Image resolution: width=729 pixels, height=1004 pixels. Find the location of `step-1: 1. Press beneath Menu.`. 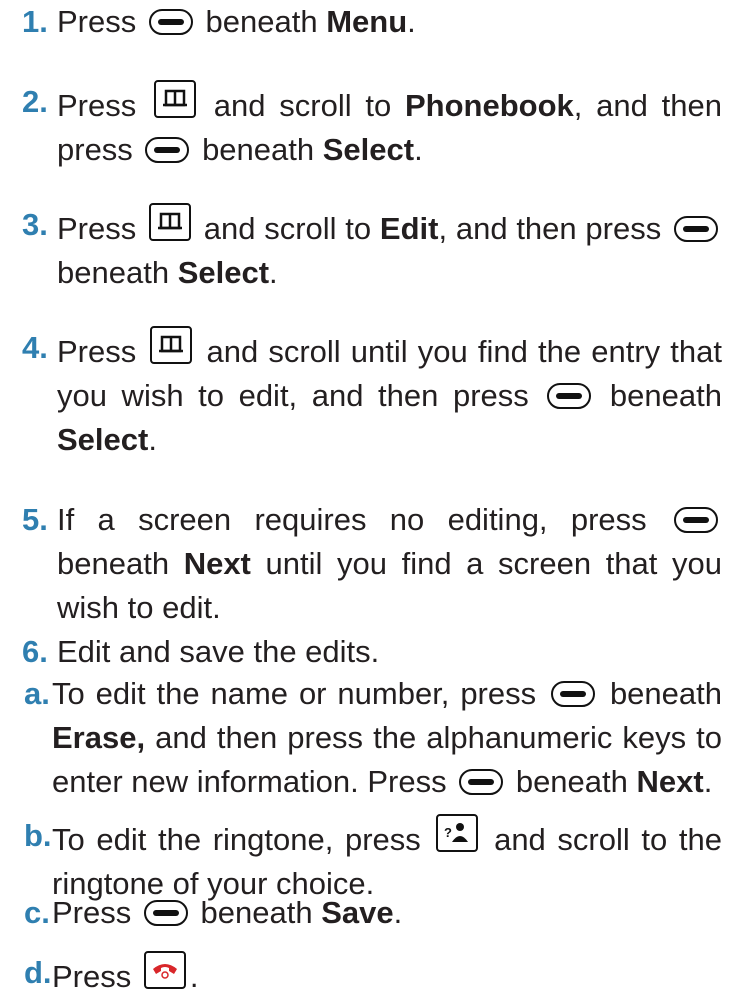

step-1: 1. Press beneath Menu. is located at coordinates (372, 22).